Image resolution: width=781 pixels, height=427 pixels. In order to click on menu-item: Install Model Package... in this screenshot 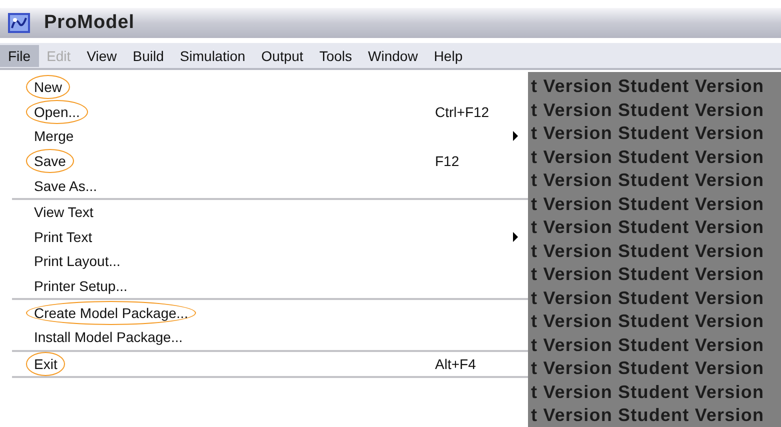, I will do `click(108, 337)`.